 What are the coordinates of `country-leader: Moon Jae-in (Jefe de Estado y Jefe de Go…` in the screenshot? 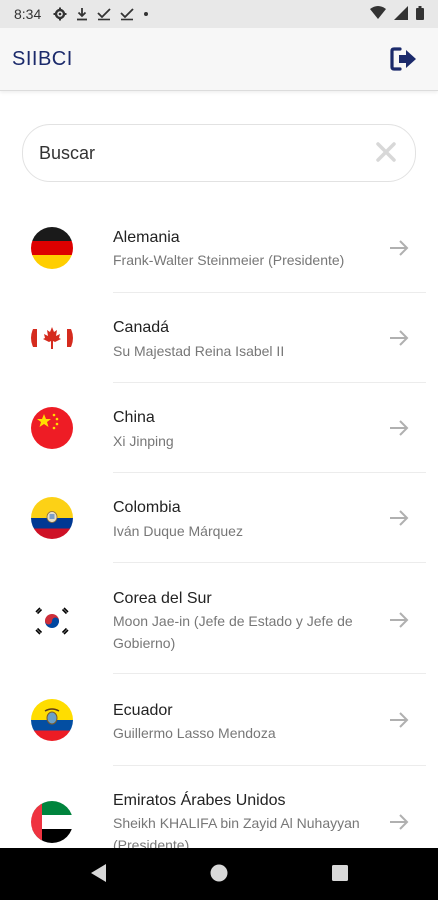 It's located at (233, 632).